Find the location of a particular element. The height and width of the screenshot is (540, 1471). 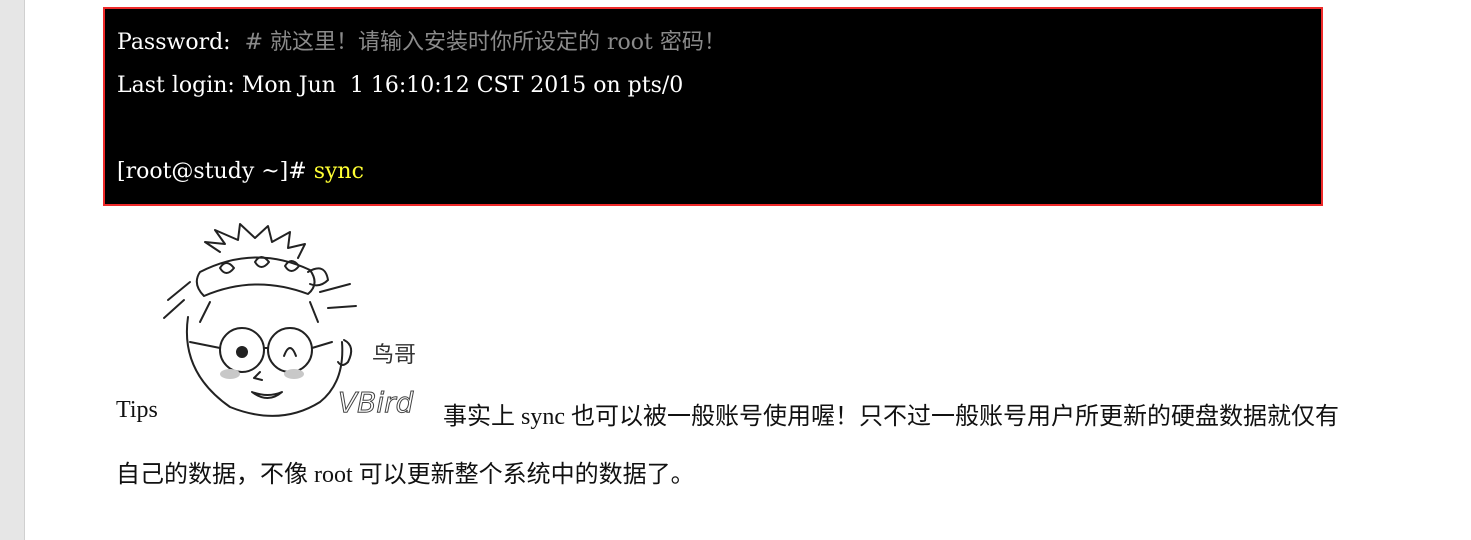

tips-text-line-2: 自己的数据，不像 root 可以更新整个系统中的数据了。 is located at coordinates (405, 475).